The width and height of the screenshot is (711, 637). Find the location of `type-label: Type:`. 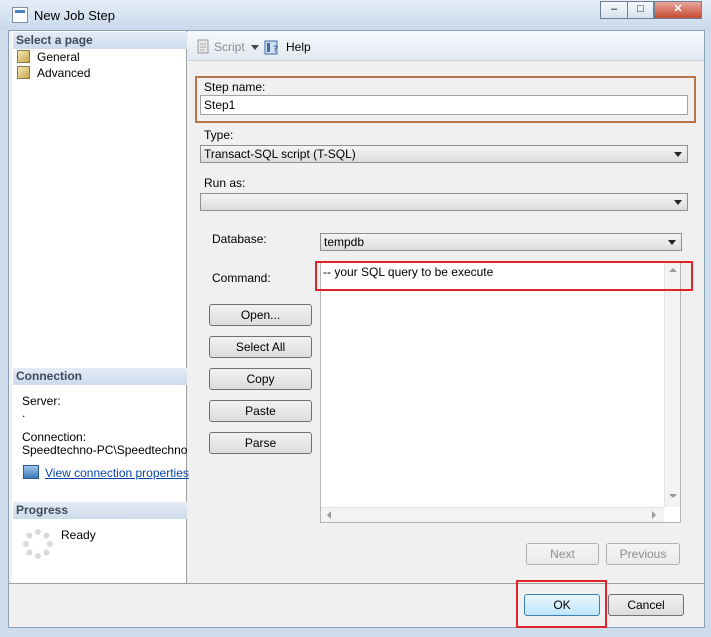

type-label: Type: is located at coordinates (219, 135).